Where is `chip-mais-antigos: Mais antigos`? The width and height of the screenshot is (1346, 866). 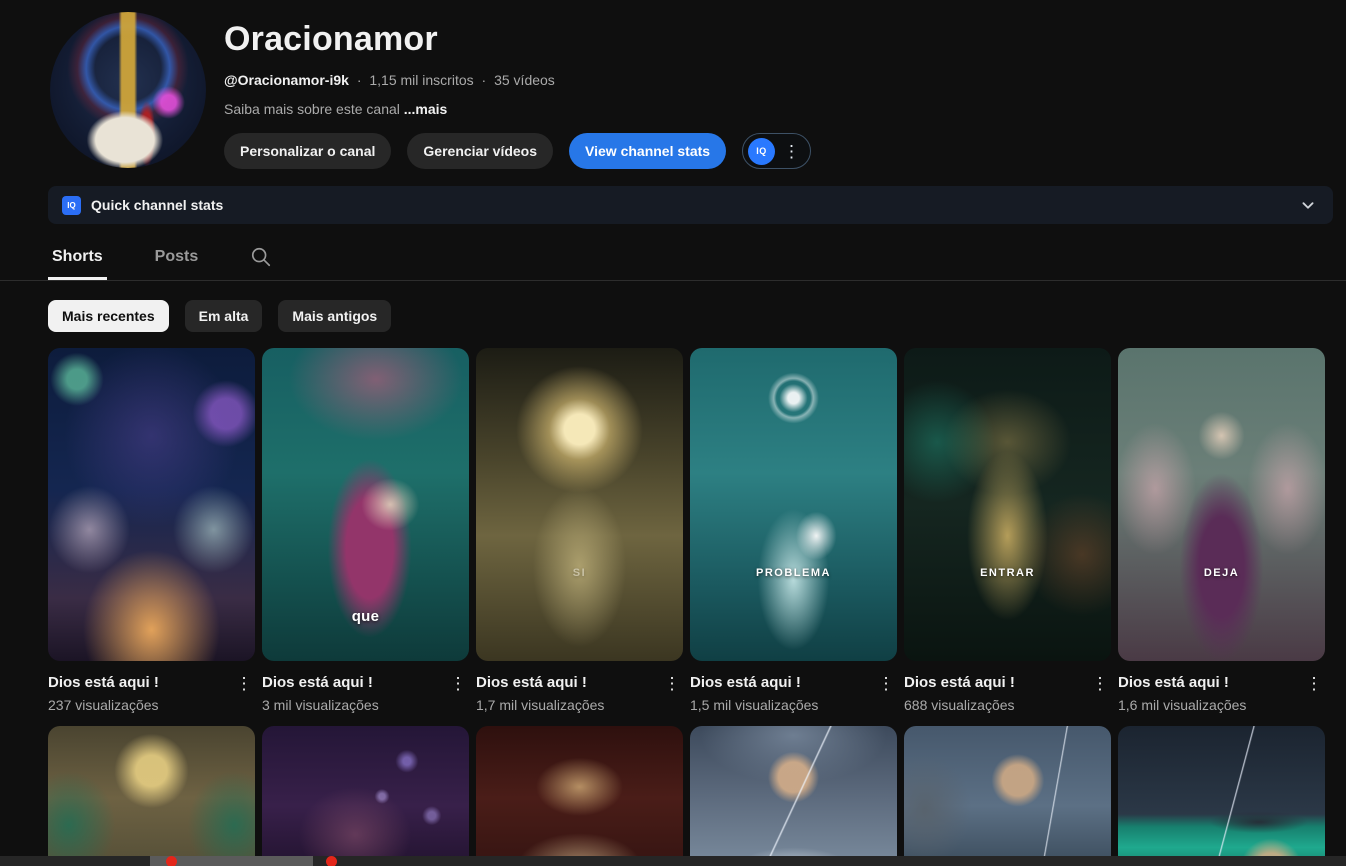
chip-mais-antigos: Mais antigos is located at coordinates (335, 316).